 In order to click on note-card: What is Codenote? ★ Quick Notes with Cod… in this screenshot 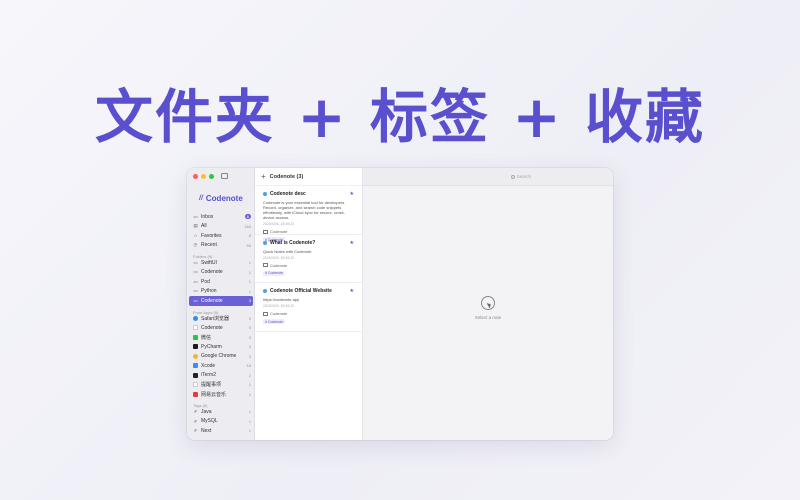, I will do `click(308, 259)`.